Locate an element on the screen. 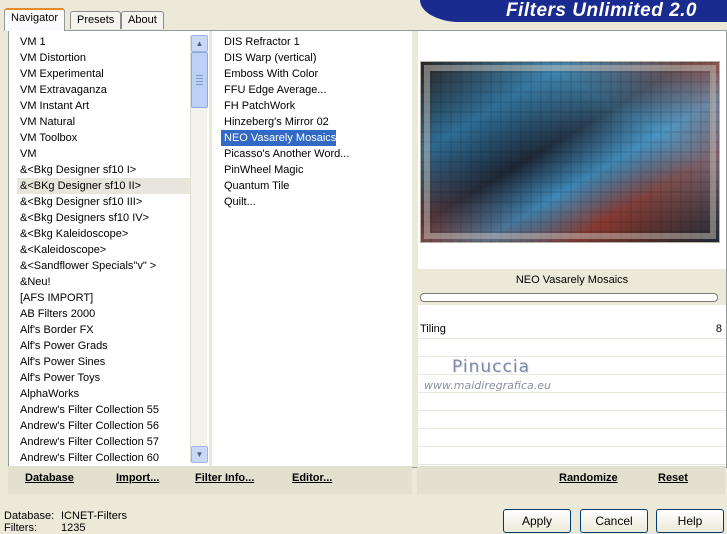 This screenshot has height=534, width=727. filter-item: DIS Warp (vertical) is located at coordinates (269, 58).